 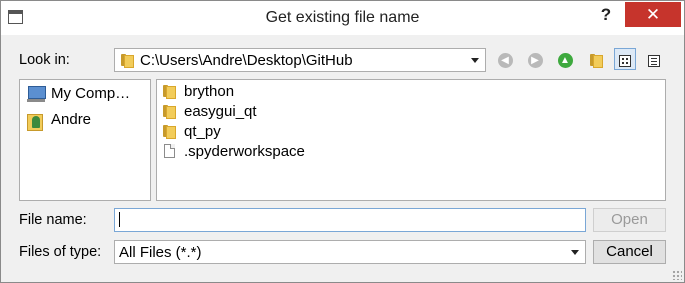 I want to click on forward-arrow-icon: ▶, so click(x=535, y=60).